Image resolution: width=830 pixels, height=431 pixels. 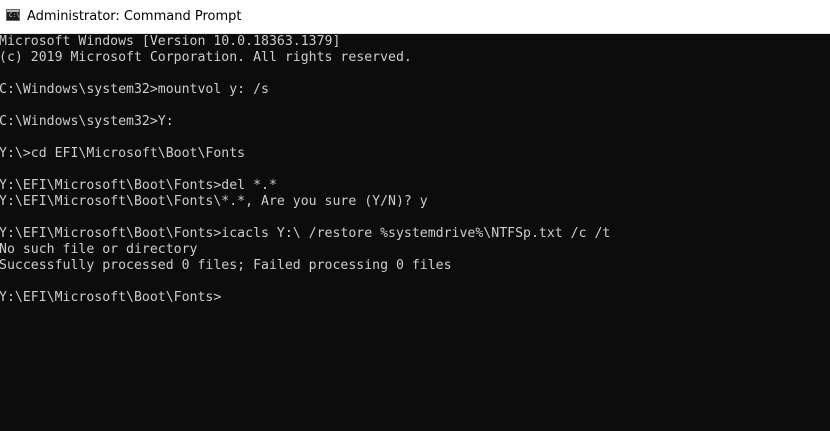 I want to click on cmd-icon: C:\, so click(x=13, y=15).